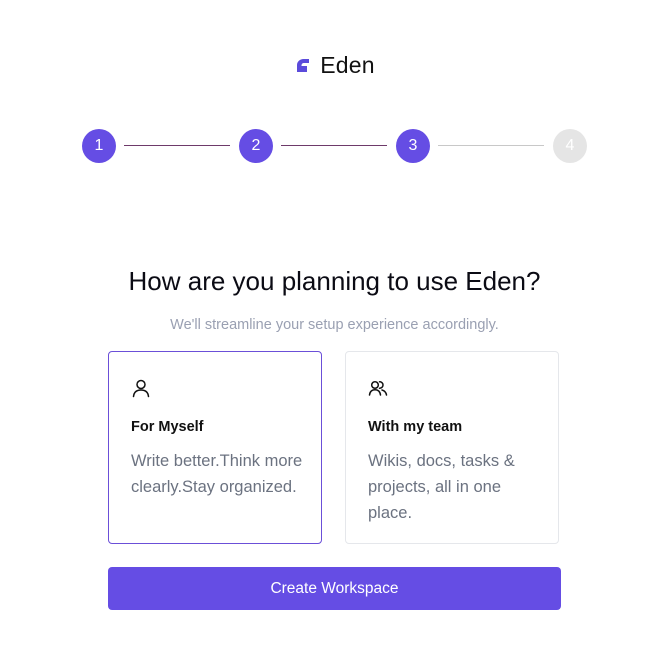 Image resolution: width=669 pixels, height=672 pixels. What do you see at coordinates (303, 65) in the screenshot?
I see `eden-logo-icon` at bounding box center [303, 65].